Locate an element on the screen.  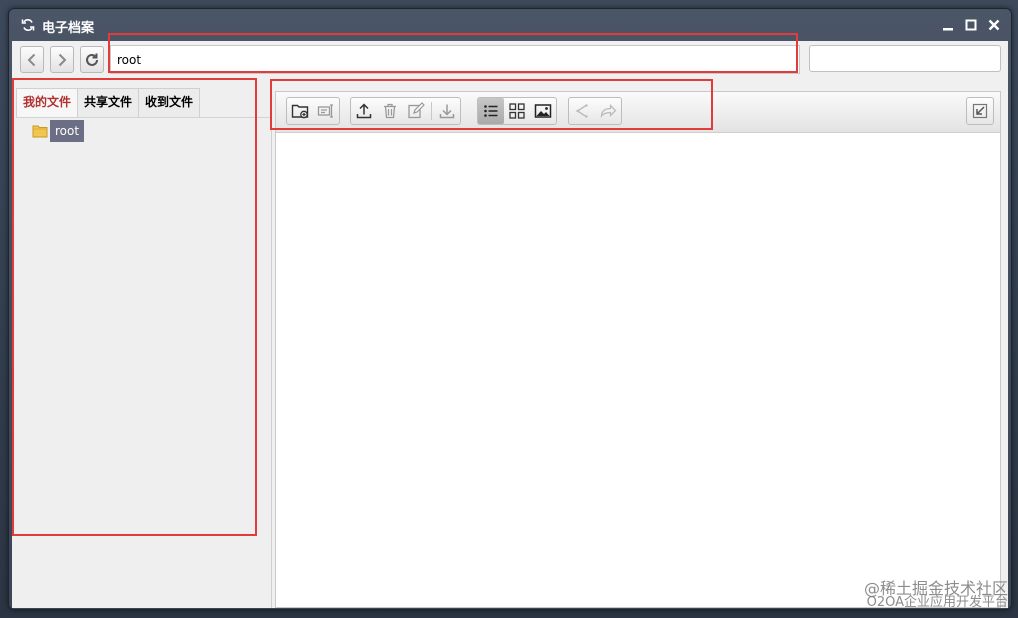
grid-view-button is located at coordinates (517, 111).